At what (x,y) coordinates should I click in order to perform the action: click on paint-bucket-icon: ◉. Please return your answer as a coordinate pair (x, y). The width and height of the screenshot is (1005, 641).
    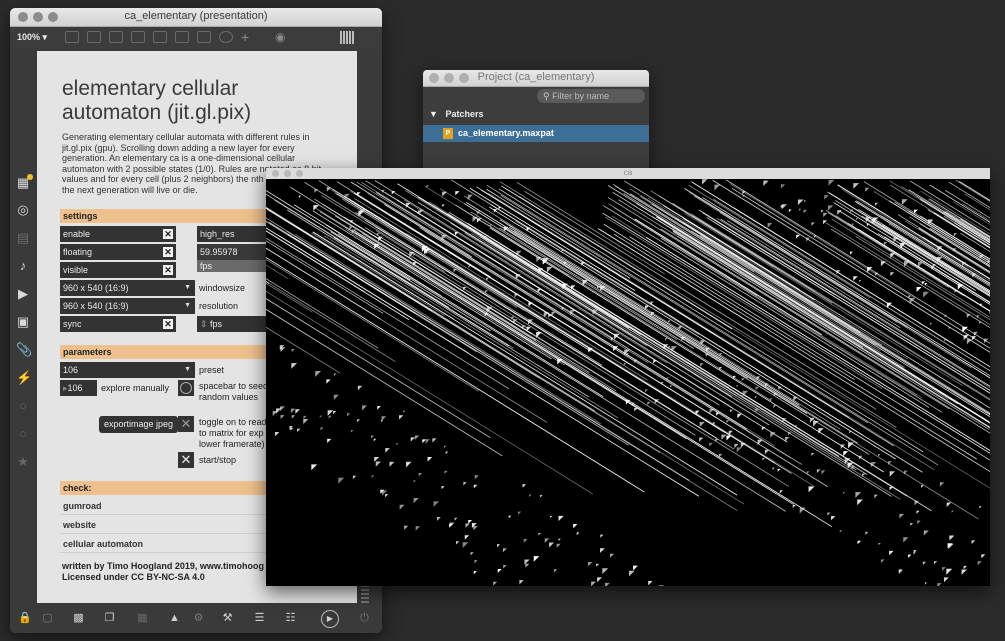
    Looking at the image, I should click on (280, 37).